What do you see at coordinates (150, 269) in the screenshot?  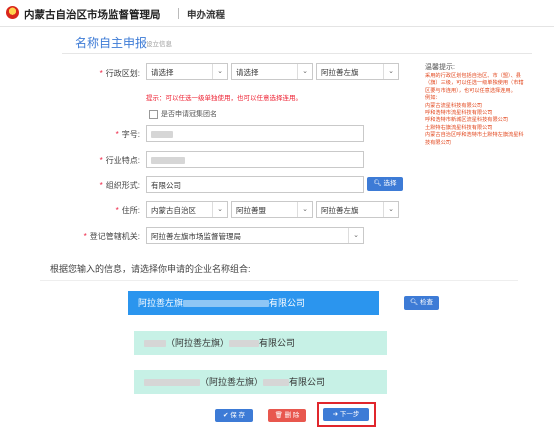 I see `combo-prompt: 根据您输入的信息，请选择你申请的企业名称组合:` at bounding box center [150, 269].